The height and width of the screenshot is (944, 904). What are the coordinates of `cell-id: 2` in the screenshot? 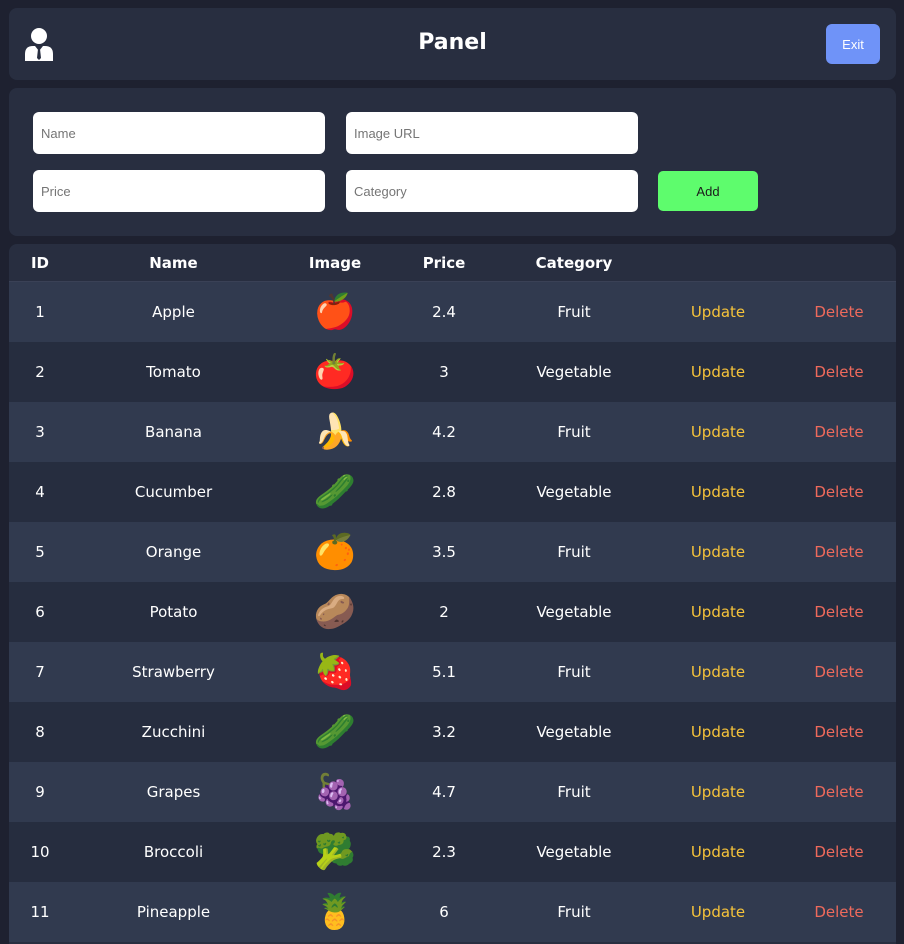 It's located at (40, 372).